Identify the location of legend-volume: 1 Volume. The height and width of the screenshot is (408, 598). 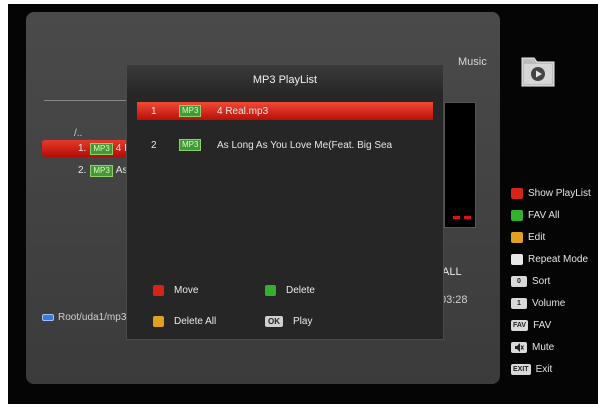
(551, 303).